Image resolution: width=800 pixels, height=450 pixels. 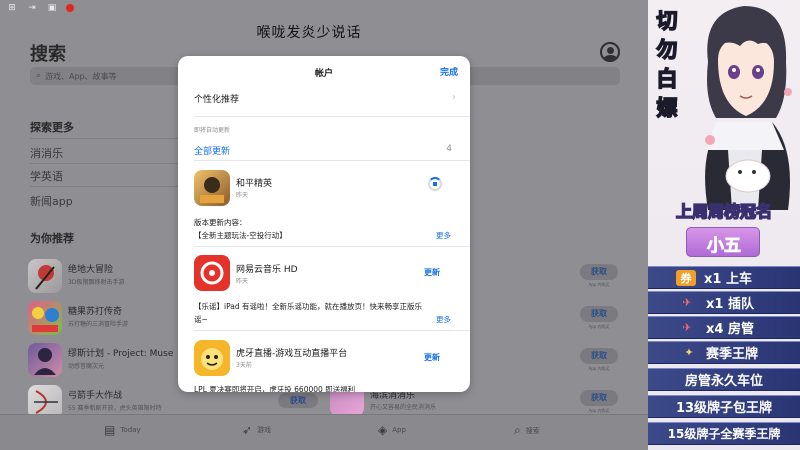 What do you see at coordinates (212, 130) in the screenshot?
I see `section-label: 即将自动更新` at bounding box center [212, 130].